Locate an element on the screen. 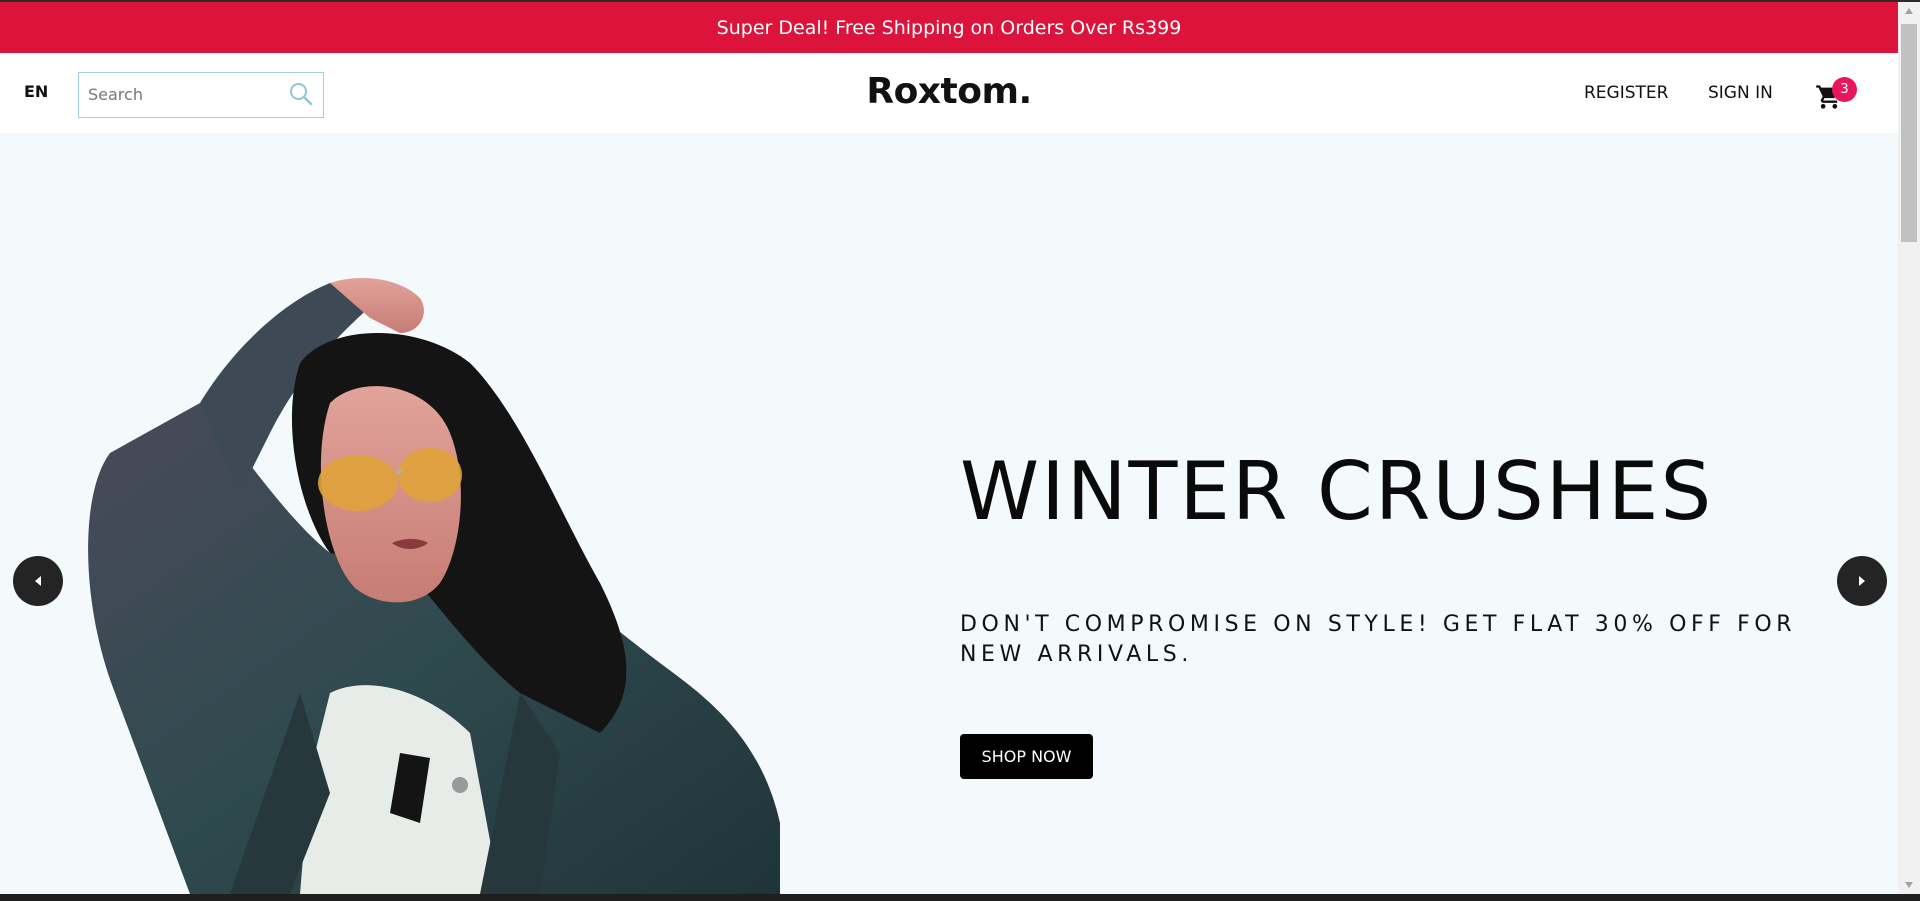  register-link: REGISTER is located at coordinates (1626, 93).